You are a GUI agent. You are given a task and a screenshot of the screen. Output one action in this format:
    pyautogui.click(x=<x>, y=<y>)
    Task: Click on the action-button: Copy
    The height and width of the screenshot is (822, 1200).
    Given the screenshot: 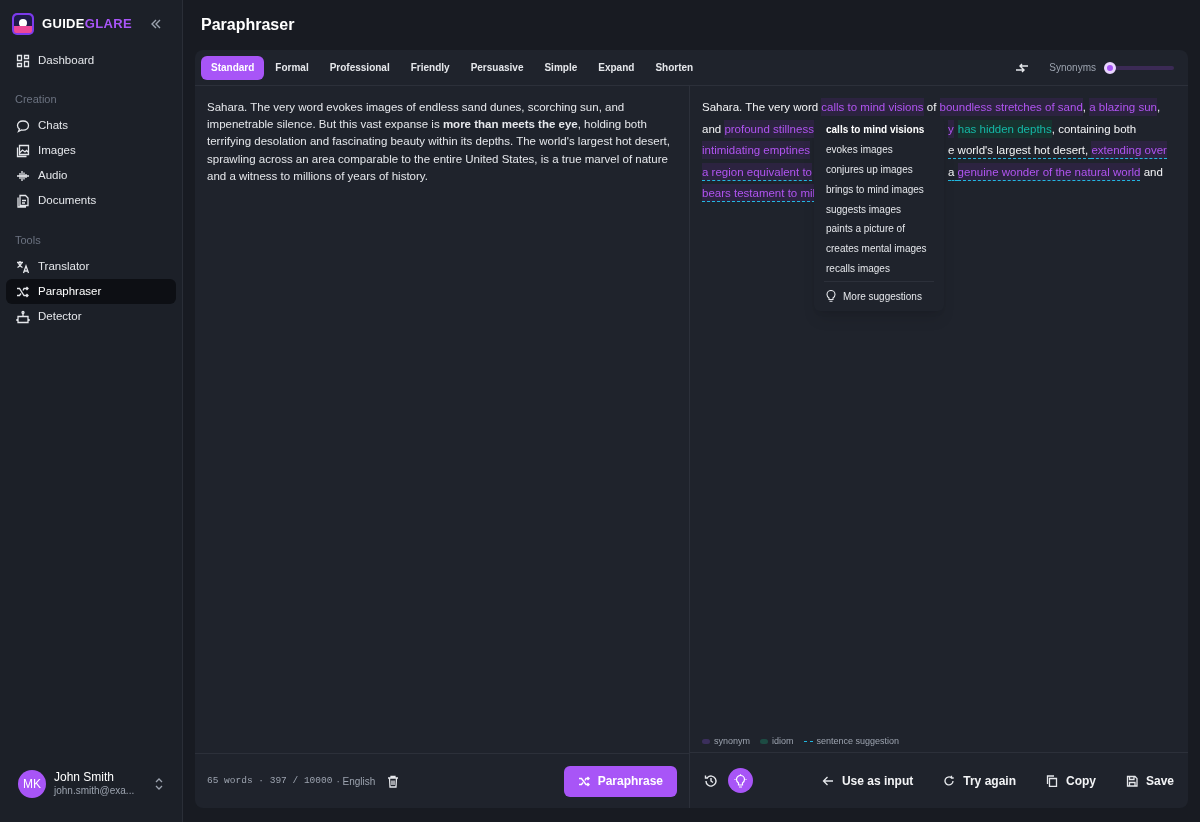 What is the action you would take?
    pyautogui.click(x=1070, y=780)
    